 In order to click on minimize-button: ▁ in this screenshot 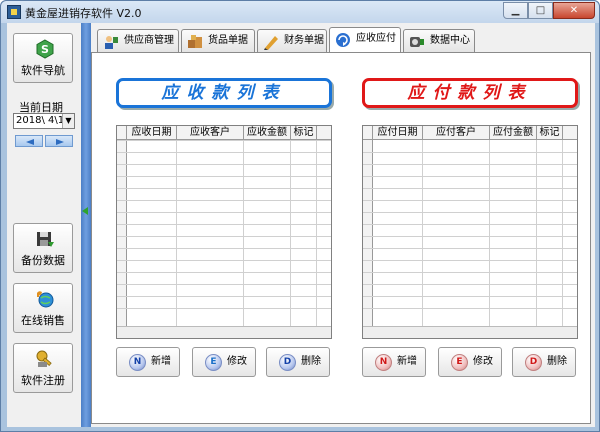, I will do `click(515, 10)`.